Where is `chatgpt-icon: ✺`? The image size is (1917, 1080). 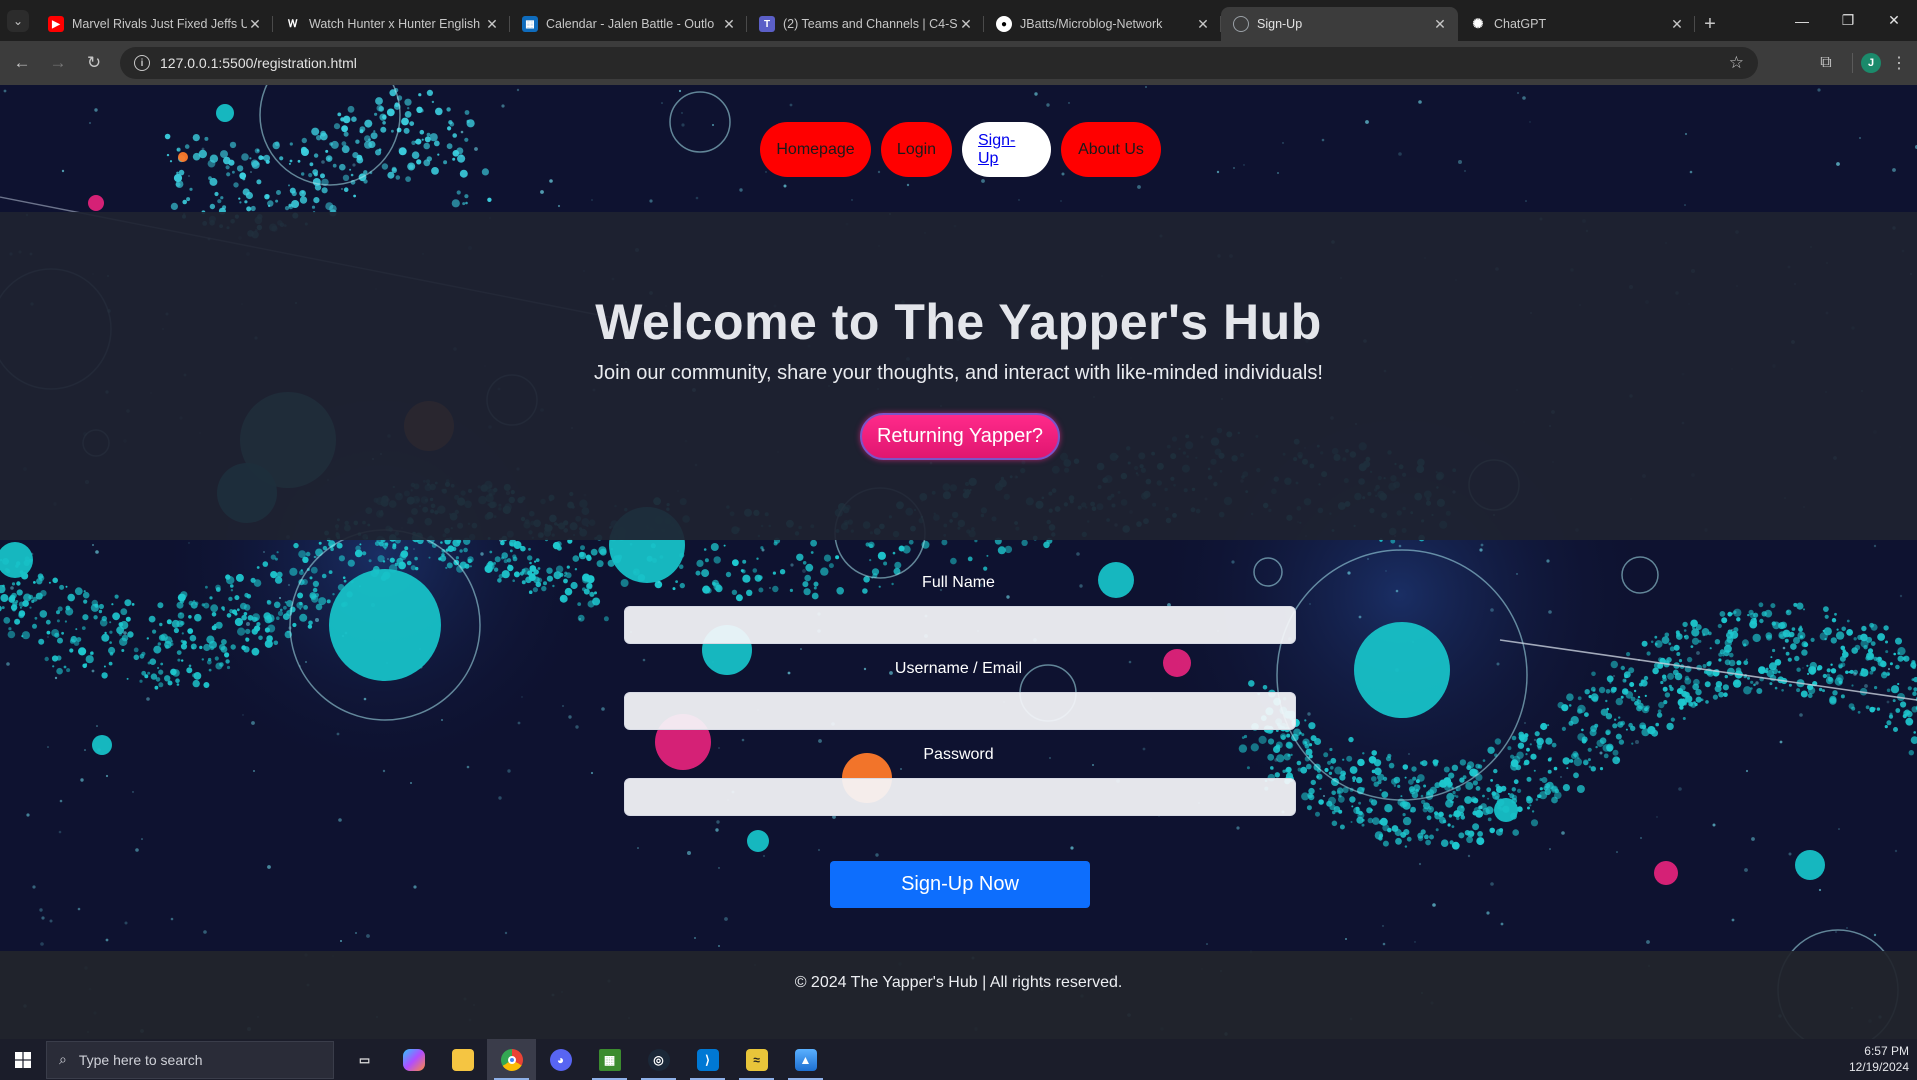 chatgpt-icon: ✺ is located at coordinates (1478, 23).